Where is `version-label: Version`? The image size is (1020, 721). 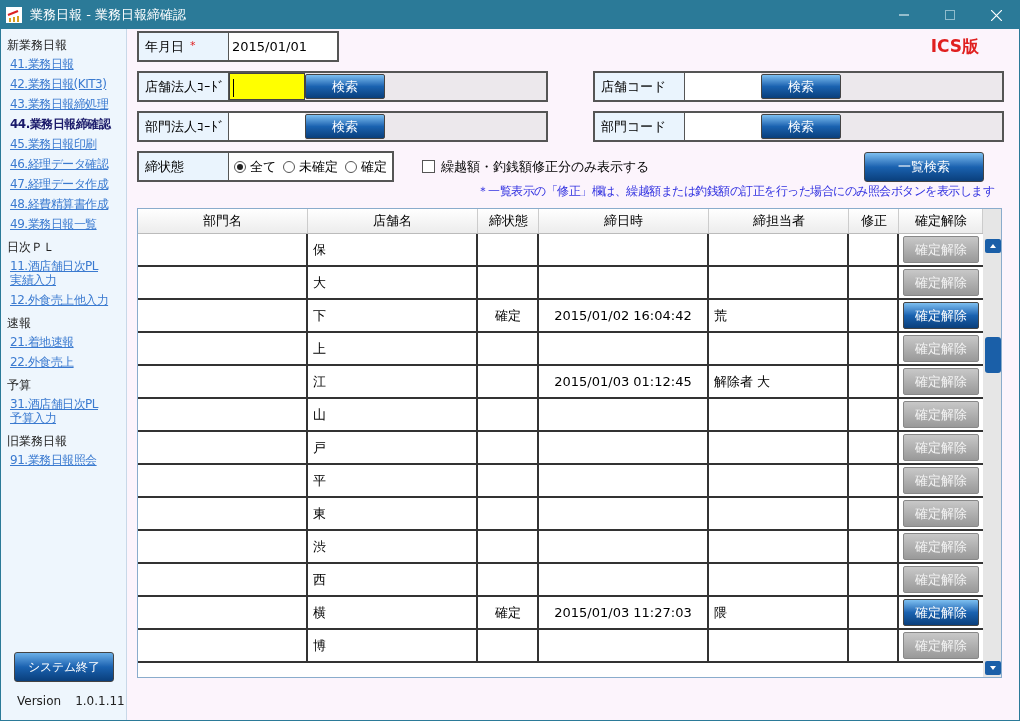 version-label: Version is located at coordinates (39, 701).